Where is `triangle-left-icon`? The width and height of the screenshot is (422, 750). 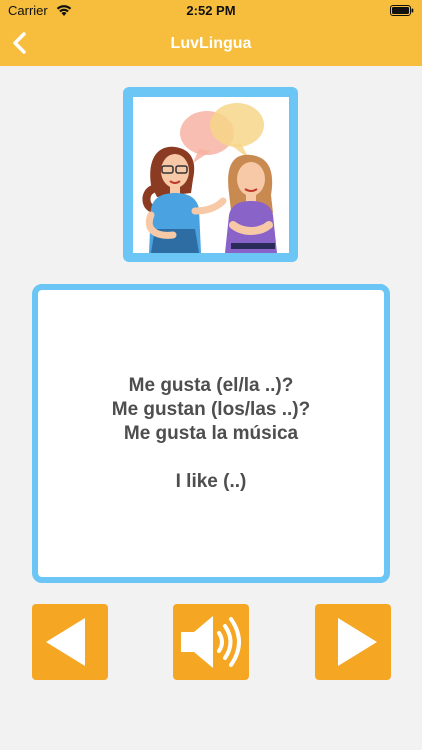 triangle-left-icon is located at coordinates (65, 642).